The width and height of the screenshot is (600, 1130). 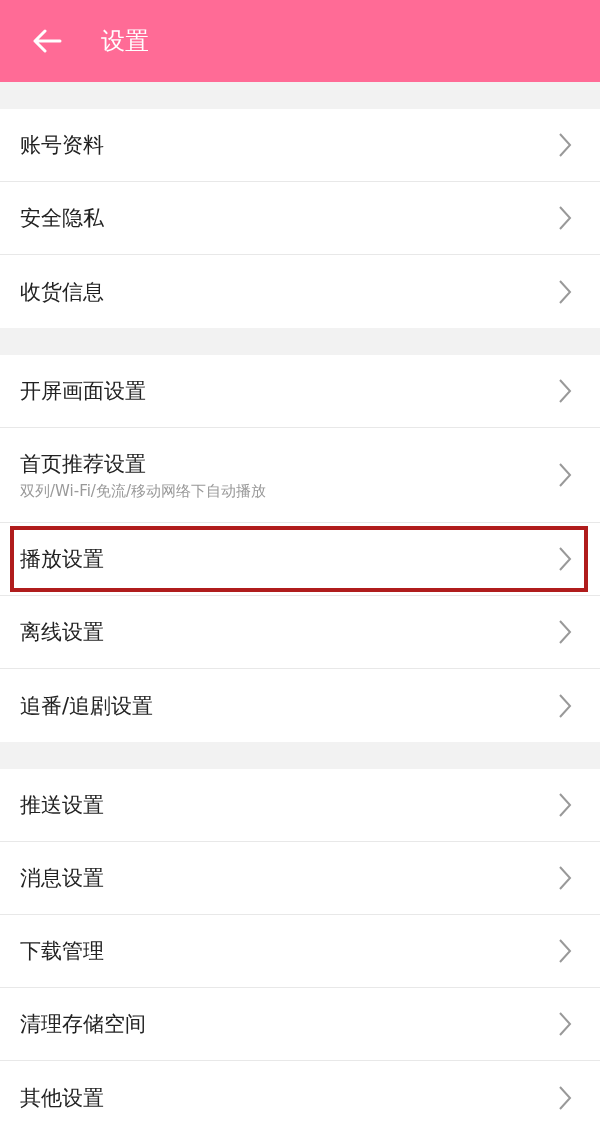 I want to click on item-label: 追番/追剧设置, so click(x=87, y=706).